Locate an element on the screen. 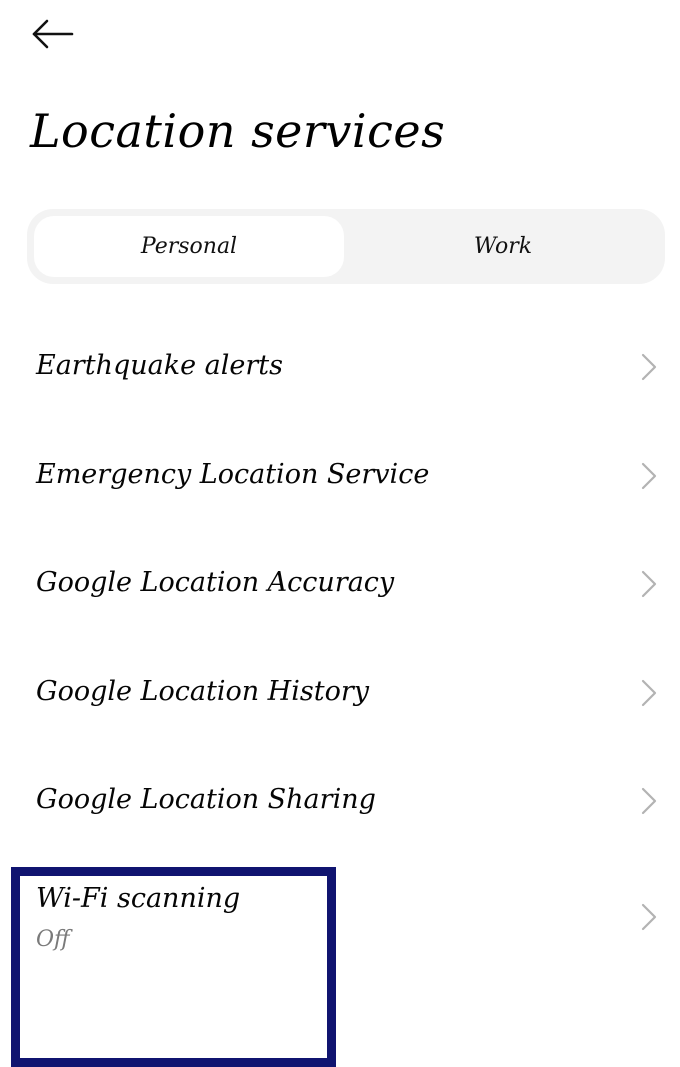 The image size is (680, 1067). profile-tab-switcher: Personal Work is located at coordinates (346, 246).